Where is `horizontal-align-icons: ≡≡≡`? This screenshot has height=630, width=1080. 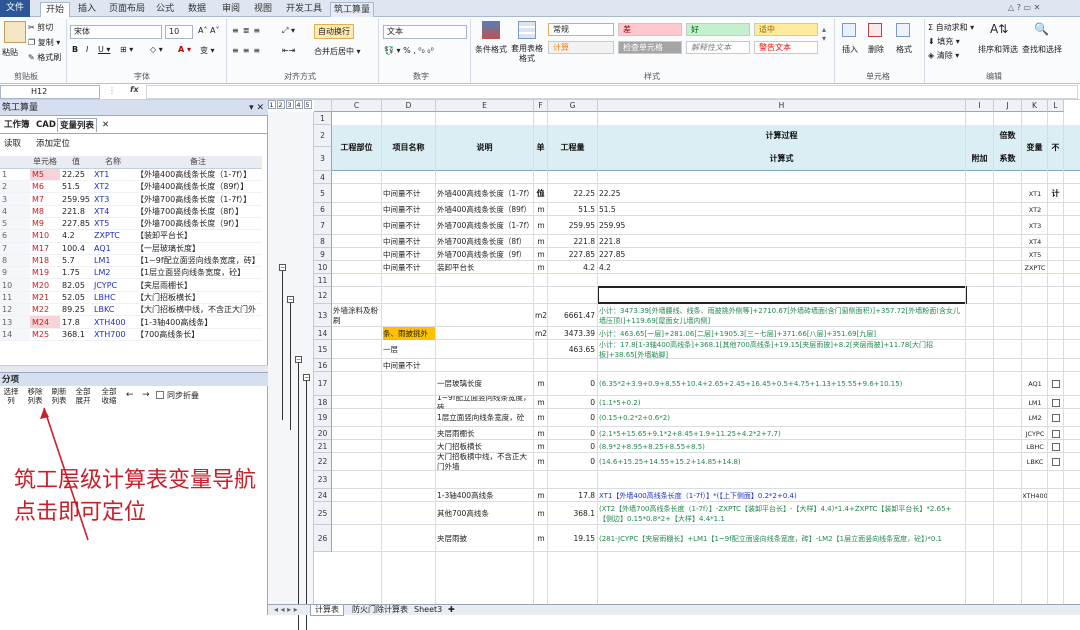
horizontal-align-icons: ≡≡≡ is located at coordinates (248, 50).